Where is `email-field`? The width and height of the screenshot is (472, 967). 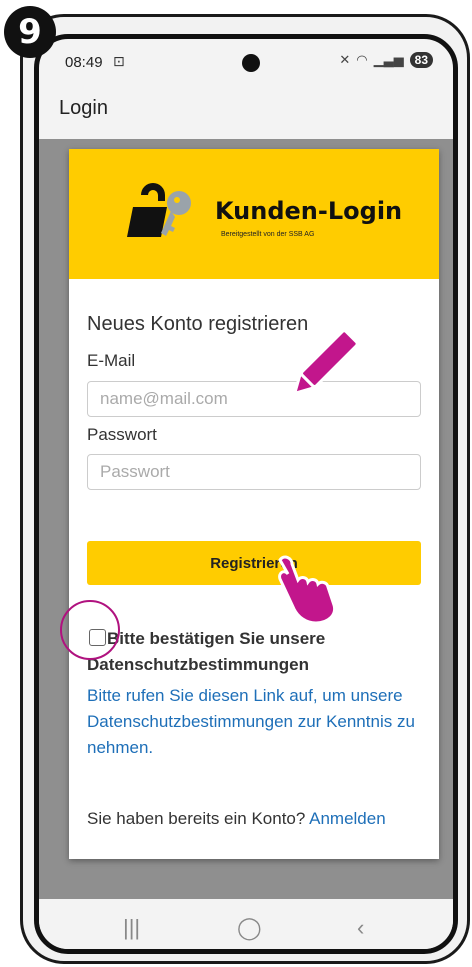 email-field is located at coordinates (254, 399).